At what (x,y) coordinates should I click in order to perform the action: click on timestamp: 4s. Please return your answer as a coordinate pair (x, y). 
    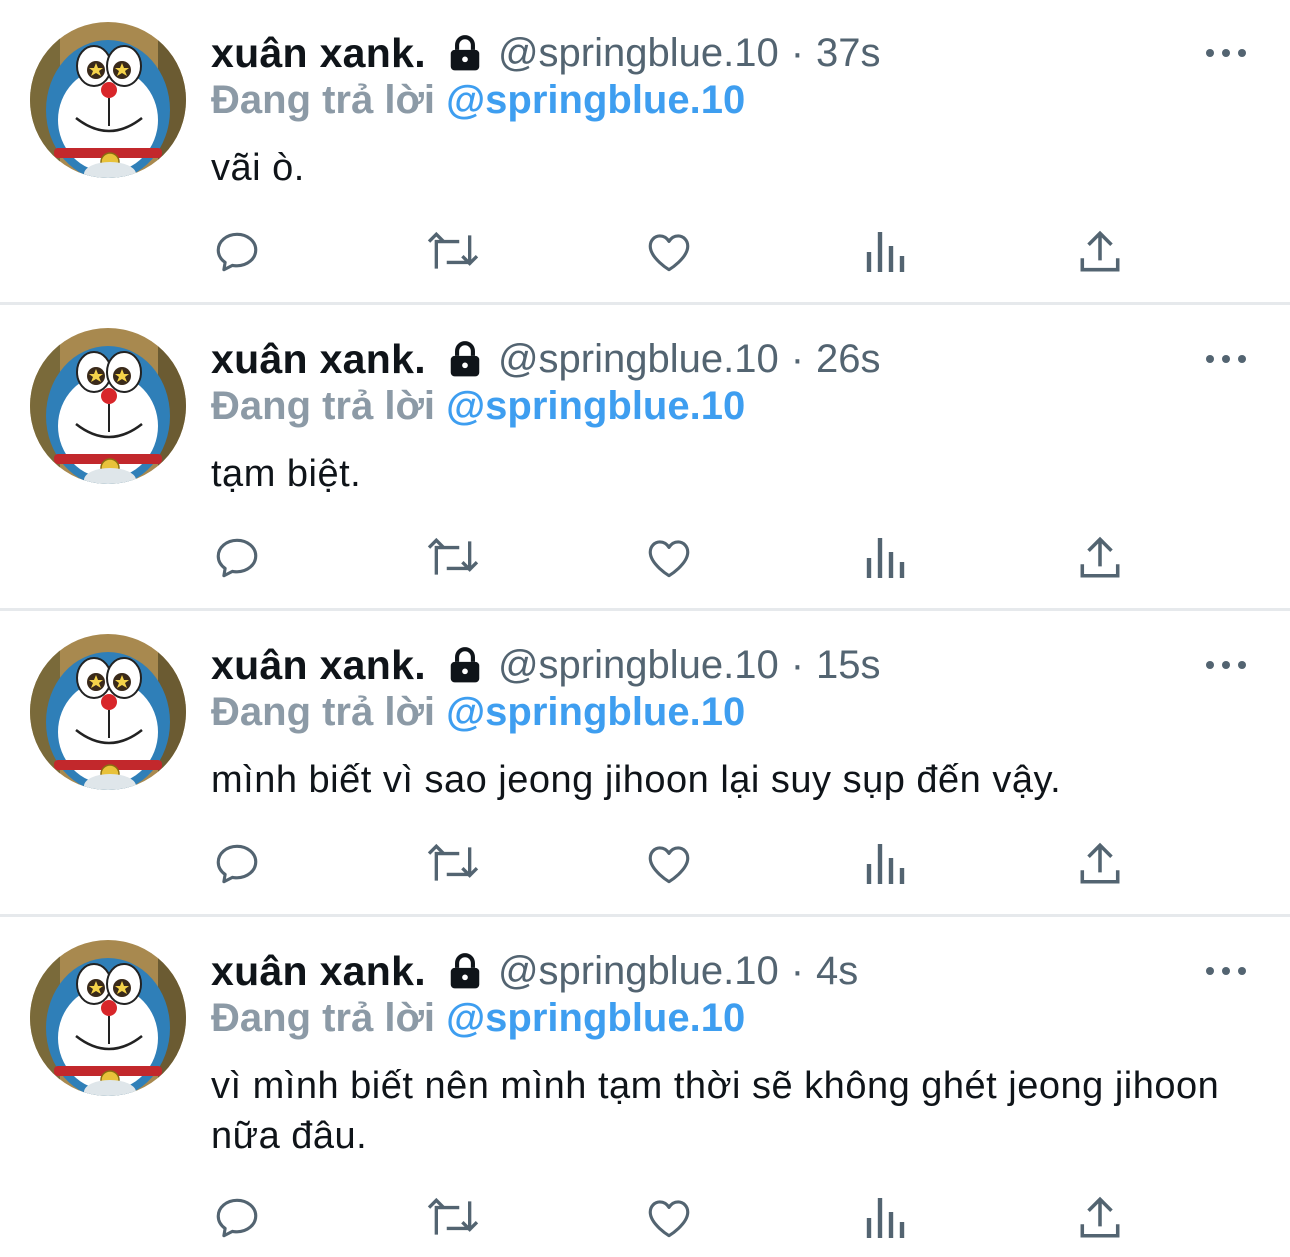
    Looking at the image, I should click on (837, 971).